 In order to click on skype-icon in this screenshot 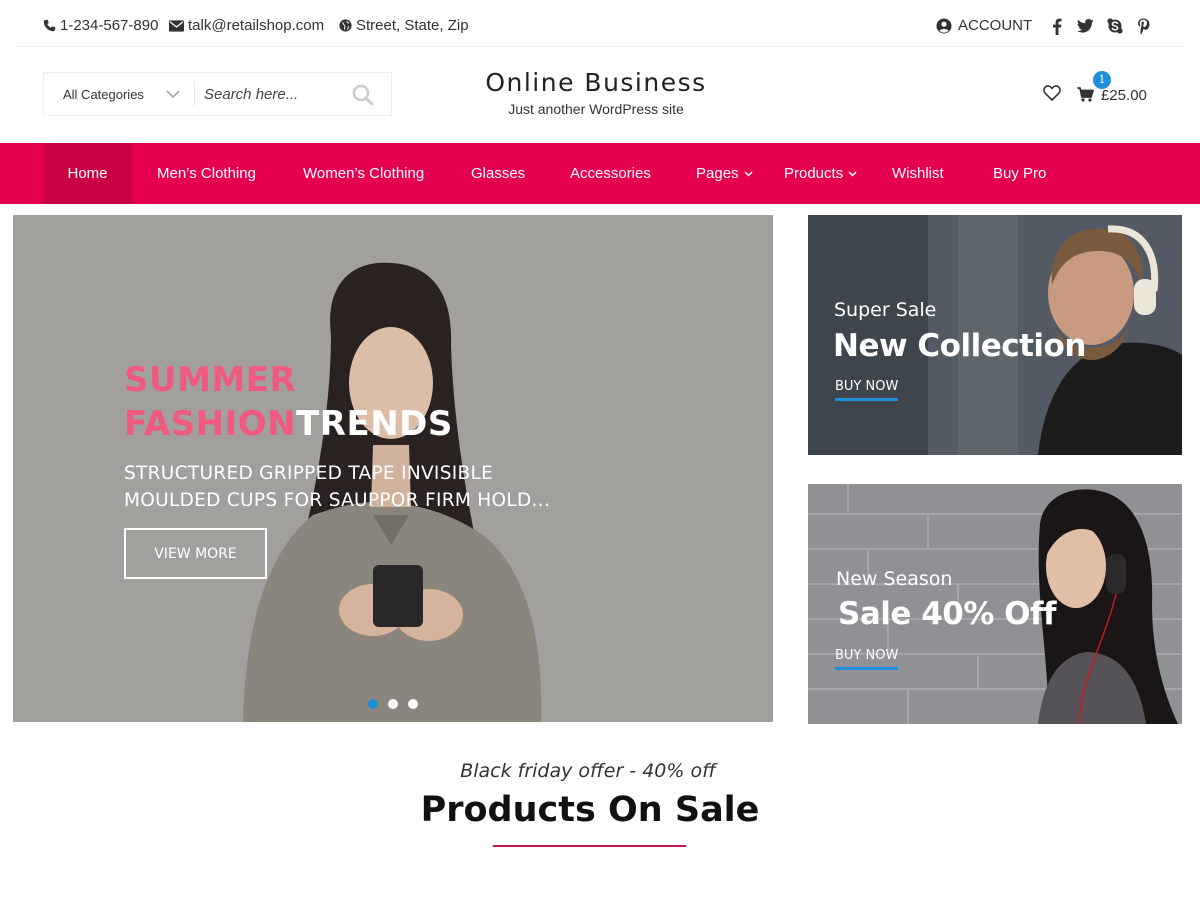, I will do `click(1115, 26)`.